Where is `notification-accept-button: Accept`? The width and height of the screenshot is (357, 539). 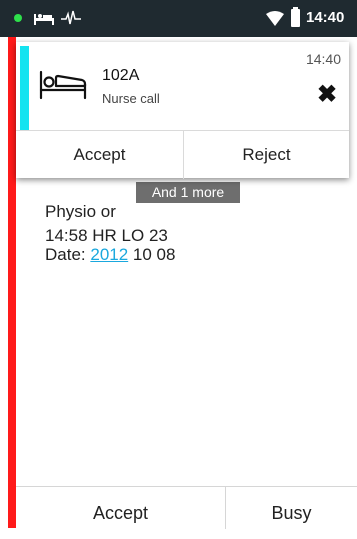
notification-accept-button: Accept is located at coordinates (99, 155).